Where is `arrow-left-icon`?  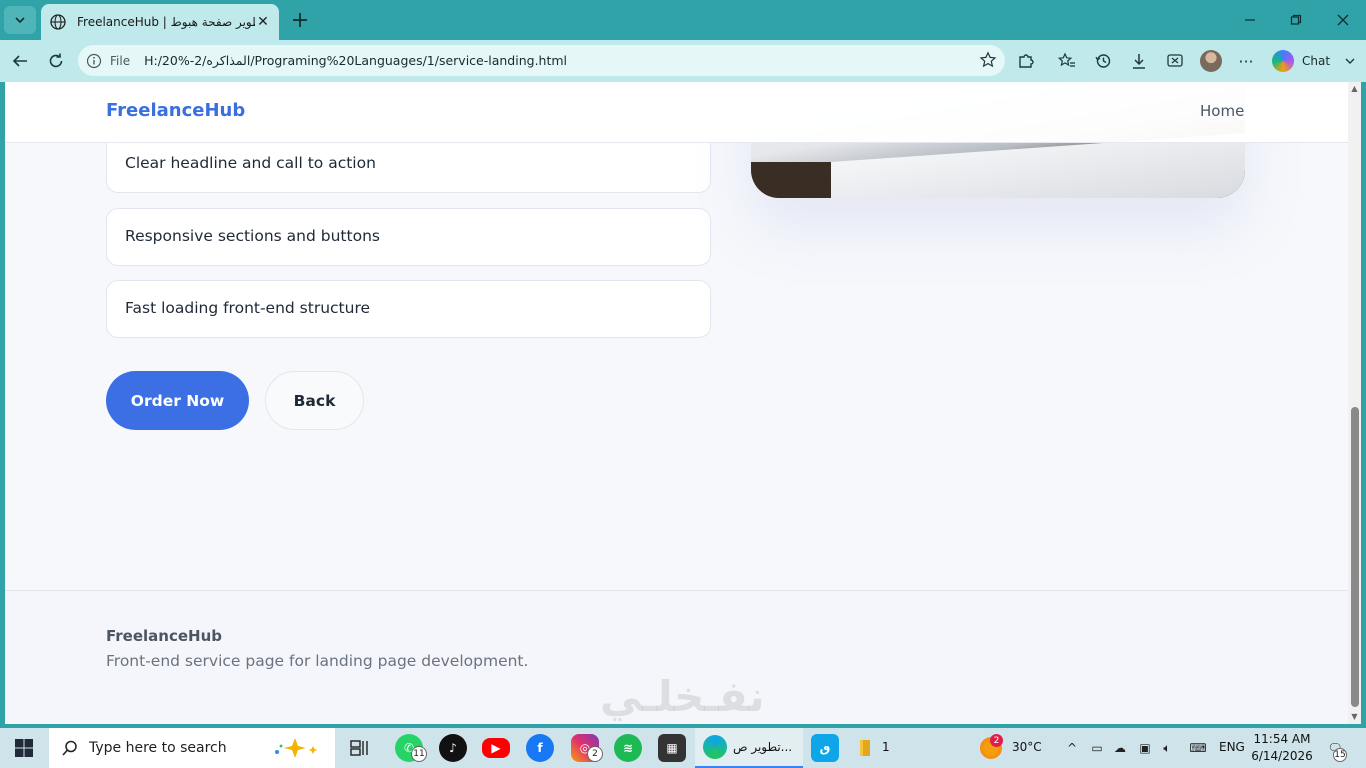 arrow-left-icon is located at coordinates (19, 61).